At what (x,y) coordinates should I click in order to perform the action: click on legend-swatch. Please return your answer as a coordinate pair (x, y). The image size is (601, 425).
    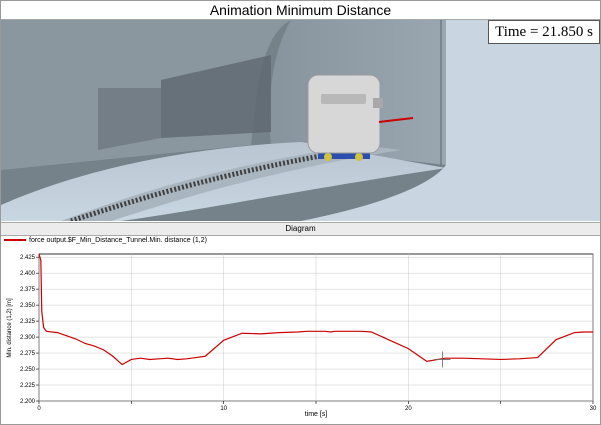
    Looking at the image, I should click on (15, 240).